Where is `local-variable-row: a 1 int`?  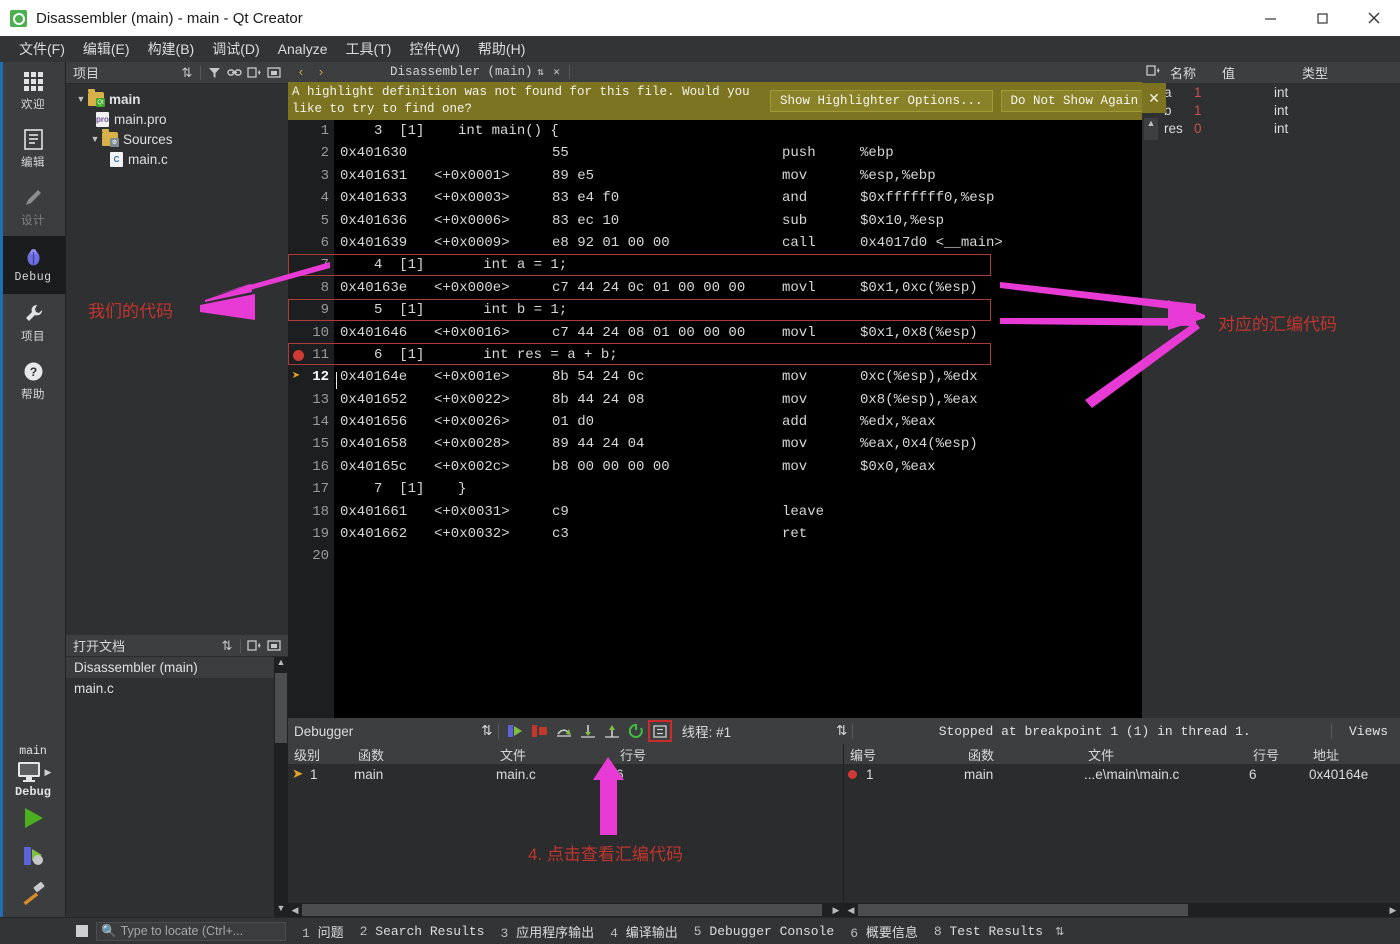 local-variable-row: a 1 int is located at coordinates (1271, 92).